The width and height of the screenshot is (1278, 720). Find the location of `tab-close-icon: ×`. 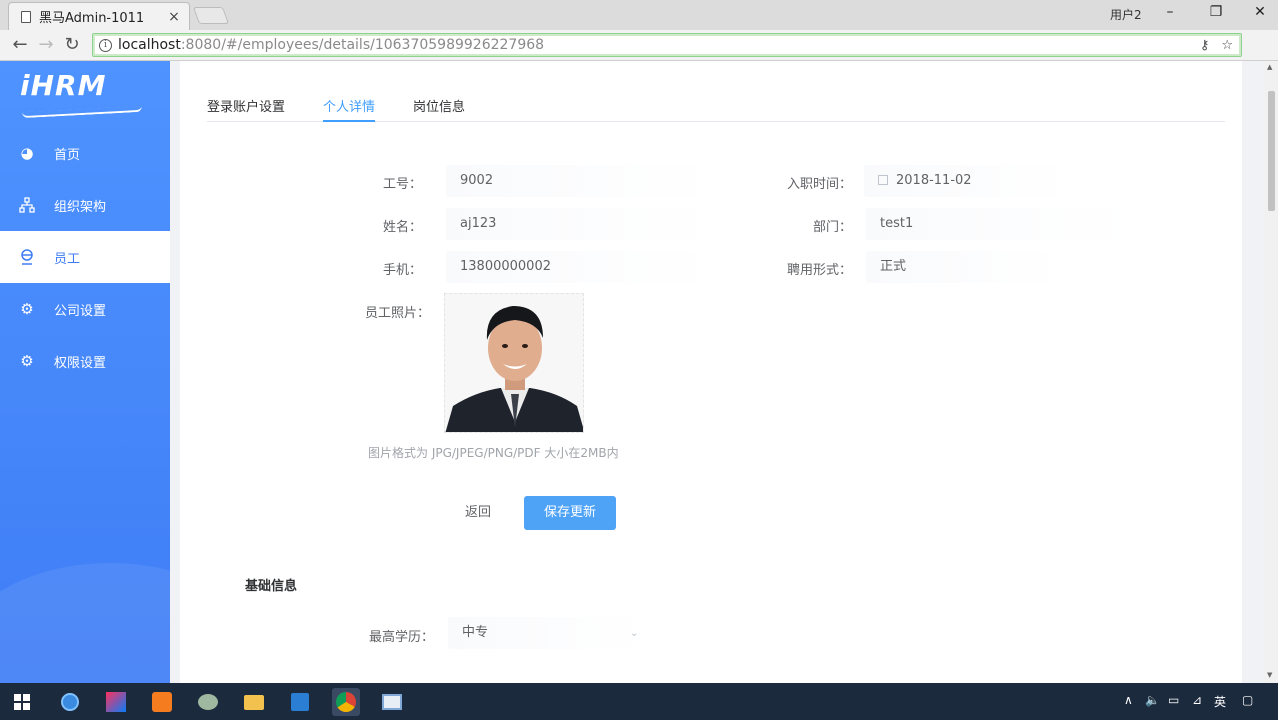

tab-close-icon: × is located at coordinates (174, 17).